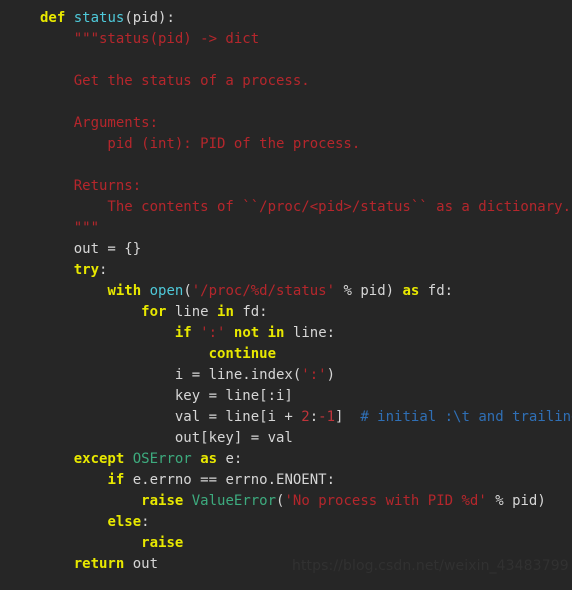 This screenshot has width=572, height=590. I want to click on code-token-pl: e:, so click(230, 459).